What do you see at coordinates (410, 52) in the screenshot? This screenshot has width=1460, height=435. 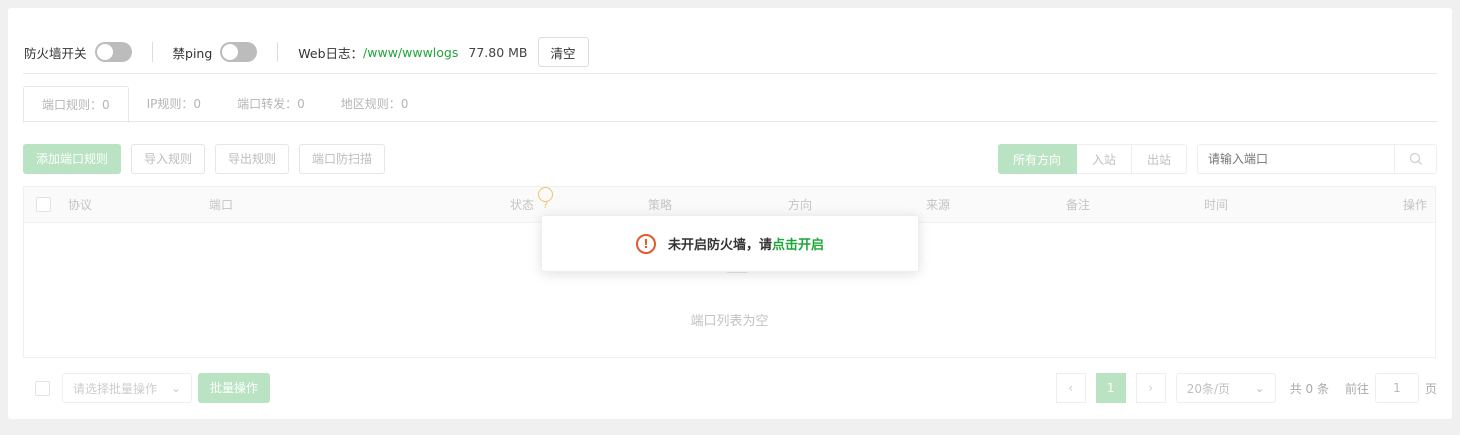 I see `weblog-path-link: /www/wwwlogs` at bounding box center [410, 52].